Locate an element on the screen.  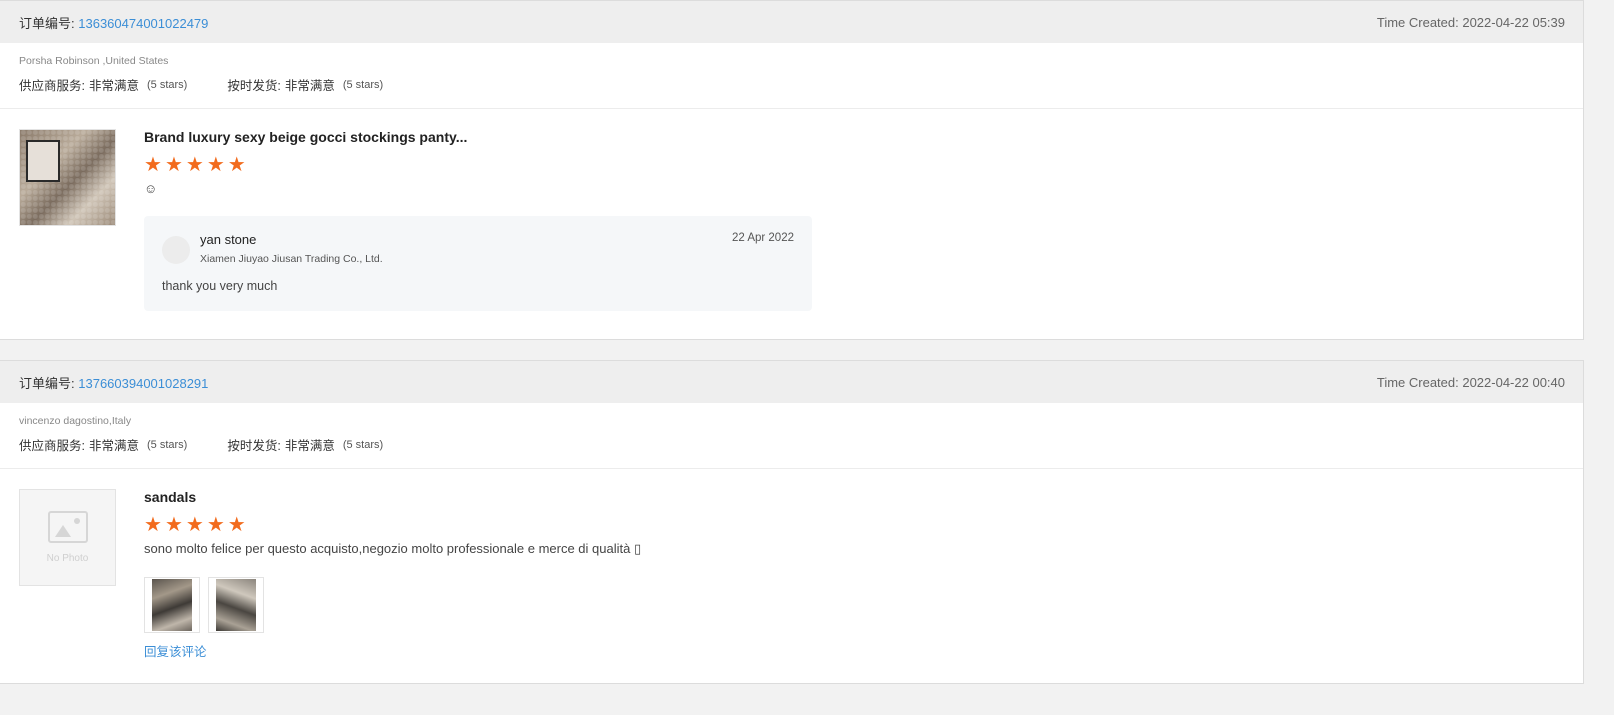
reply-date: 22 Apr 2022 is located at coordinates (762, 238).